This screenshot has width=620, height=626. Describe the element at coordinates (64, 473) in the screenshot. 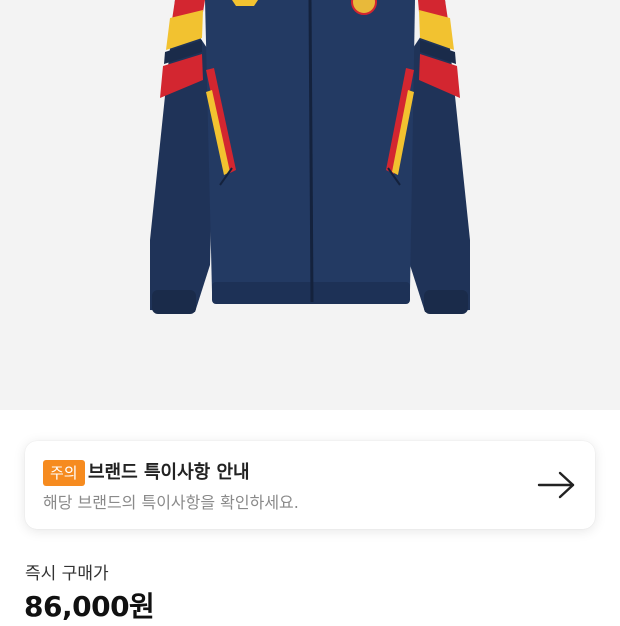

I see `caution-badge: 주의` at that location.